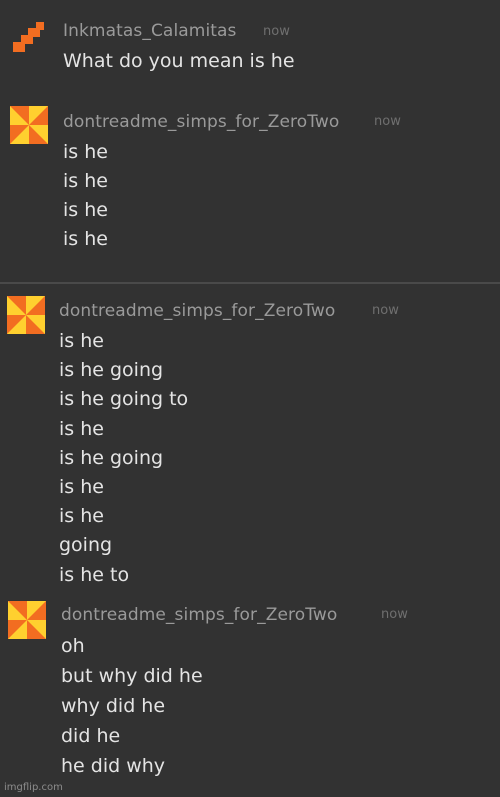  Describe the element at coordinates (132, 676) in the screenshot. I see `message-text: but why did he` at that location.